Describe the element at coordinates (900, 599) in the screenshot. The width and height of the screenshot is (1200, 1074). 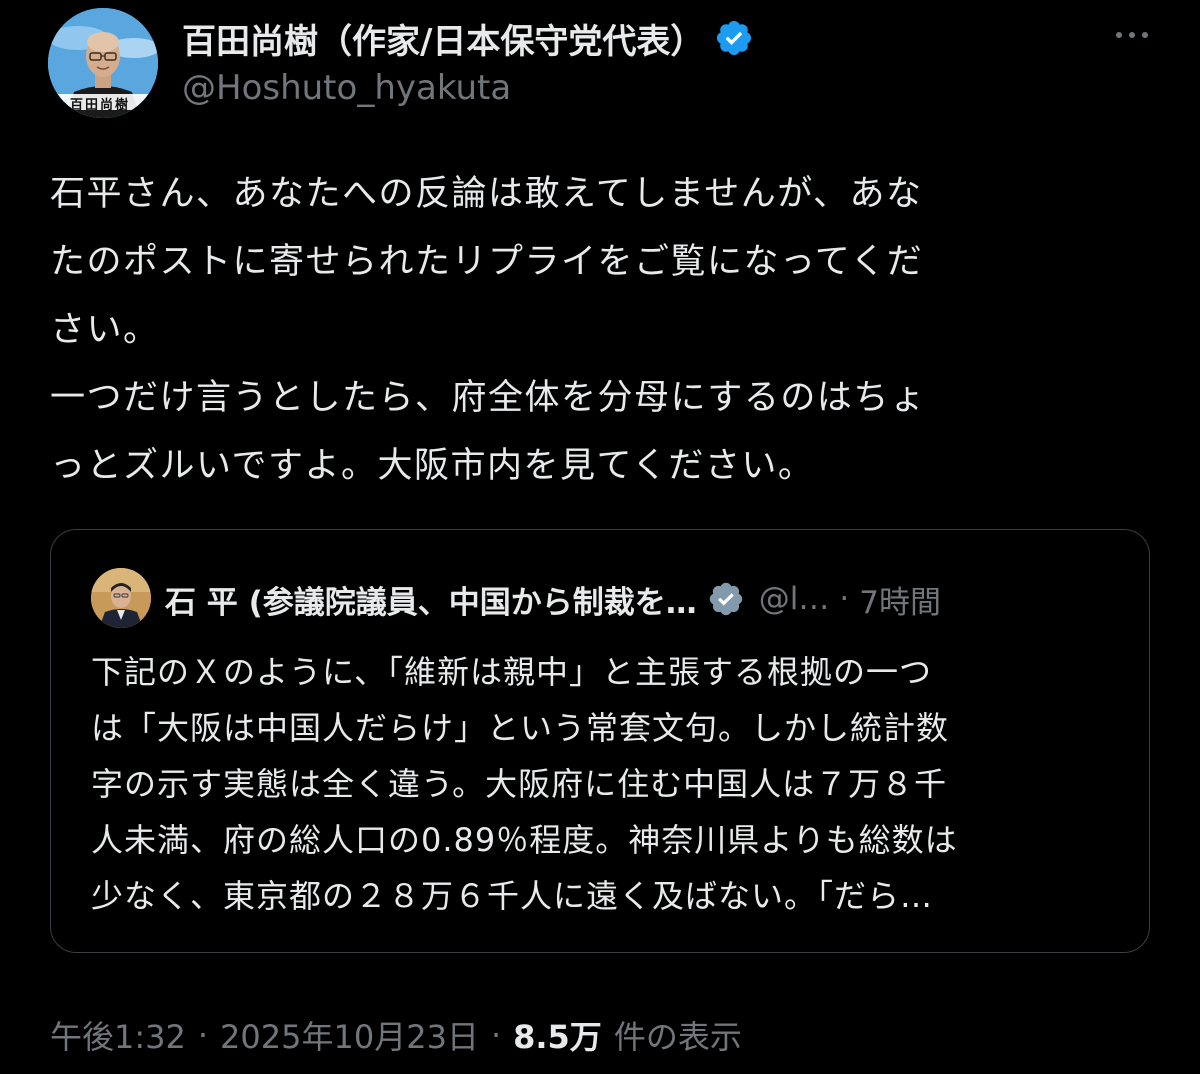
I see `quoted-post-time: 7時間` at that location.